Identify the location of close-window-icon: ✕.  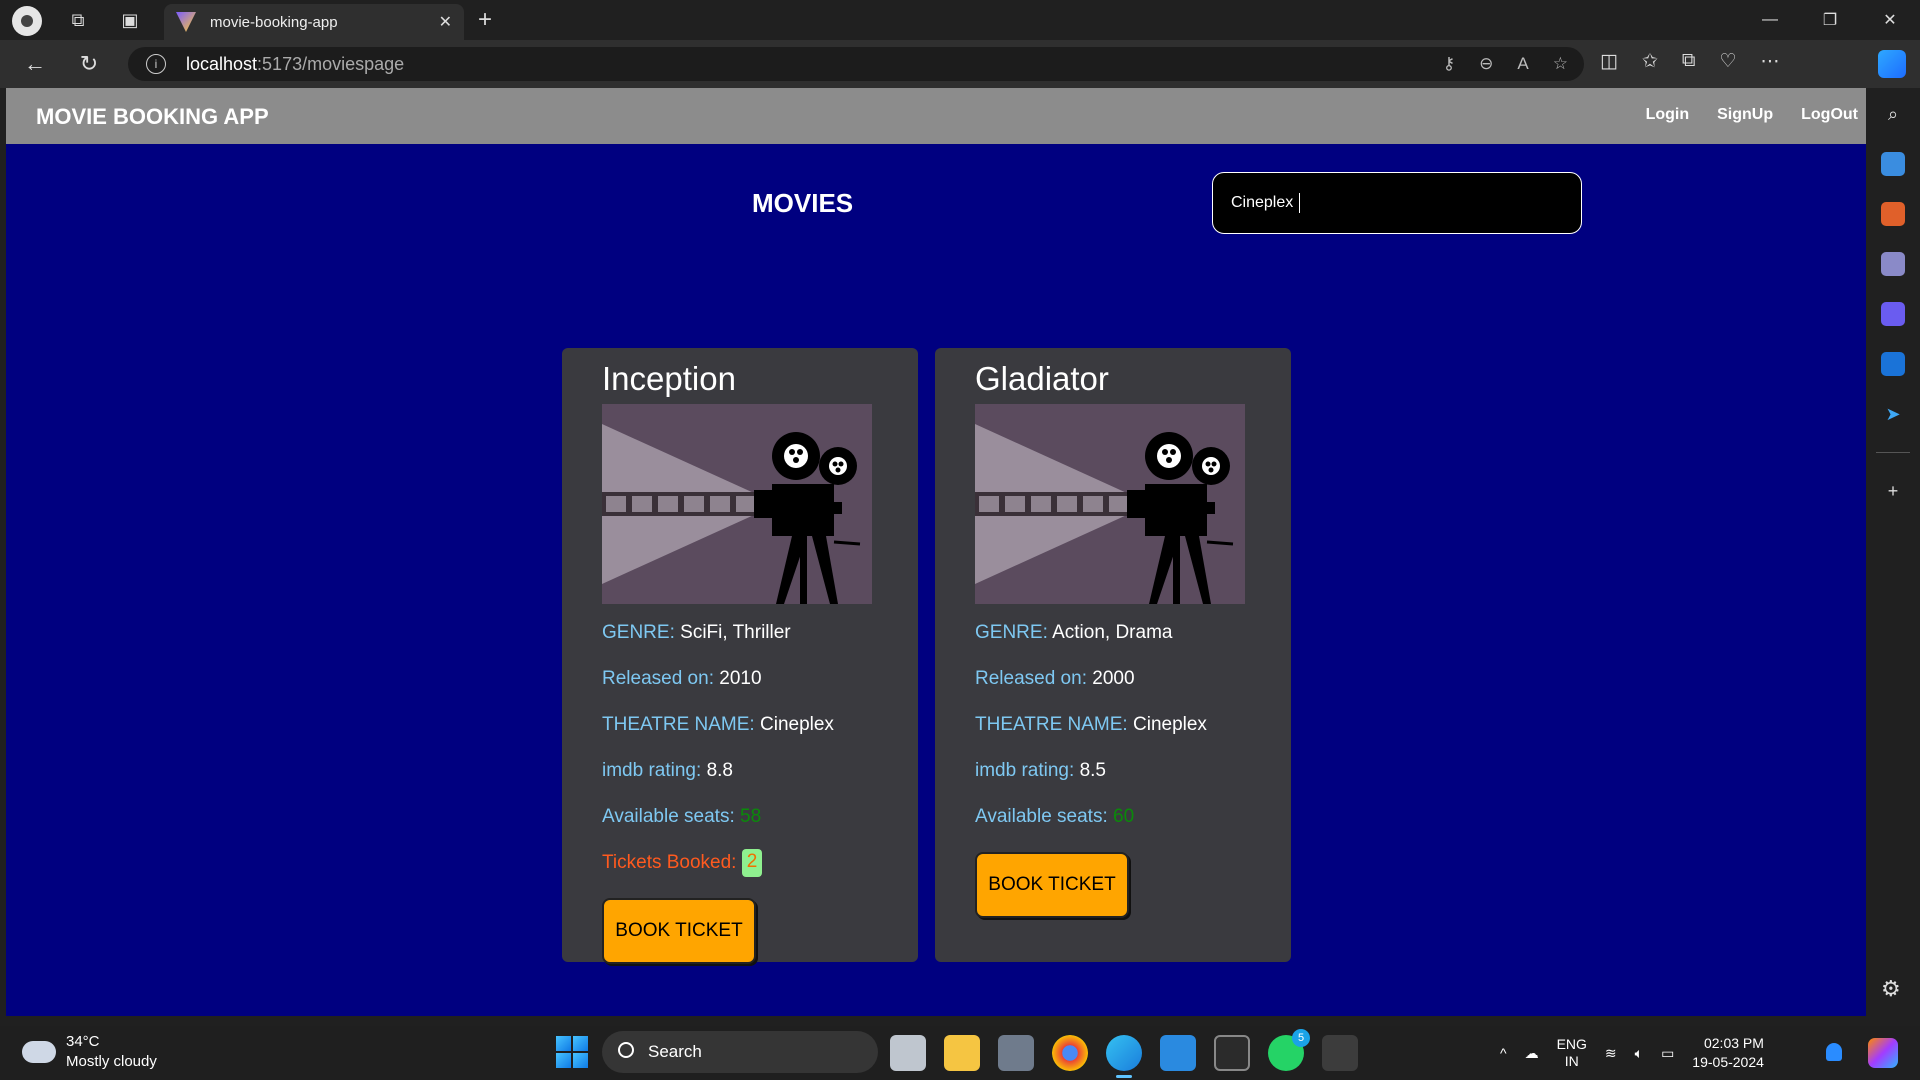
(1890, 20).